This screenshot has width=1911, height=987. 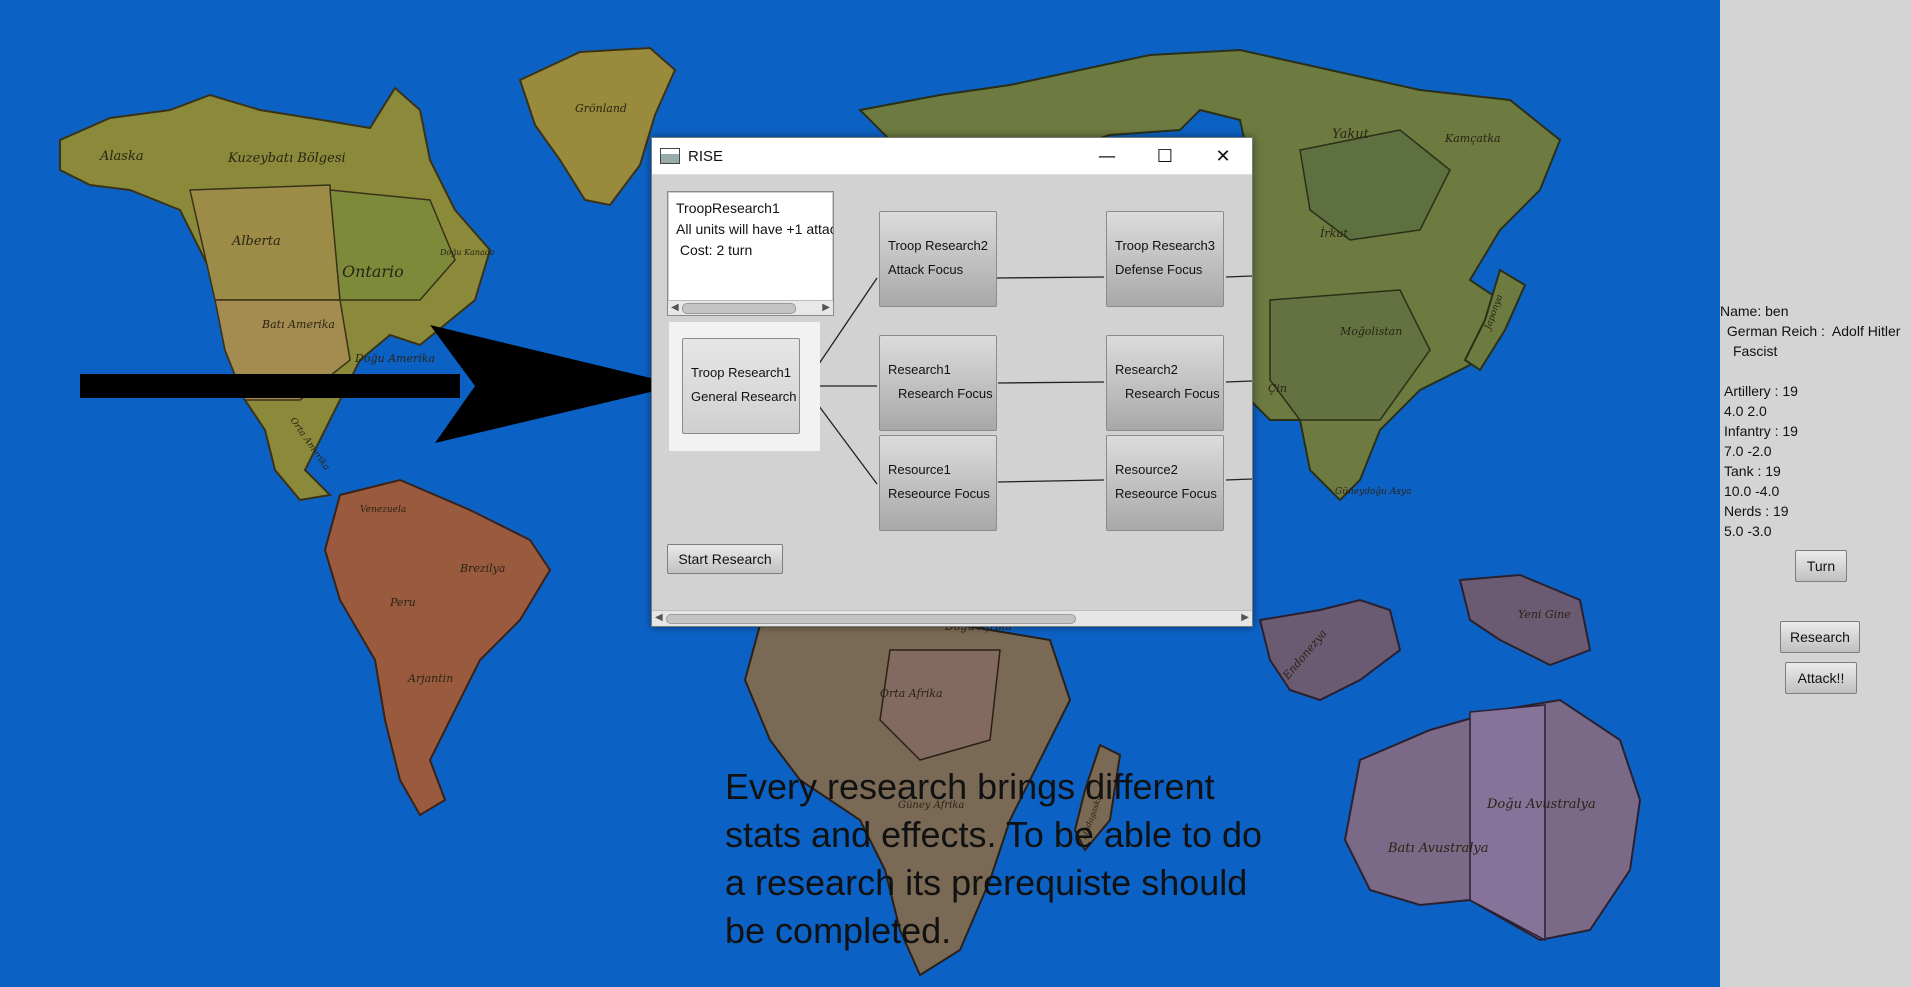 What do you see at coordinates (911, 693) in the screenshot?
I see `label-orta-afrika: Orta Afrika` at bounding box center [911, 693].